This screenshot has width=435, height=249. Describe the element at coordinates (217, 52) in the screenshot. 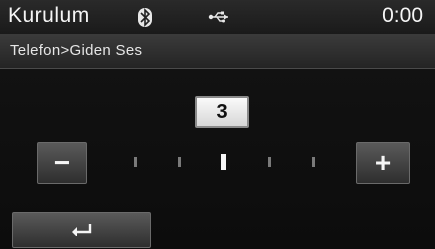

I see `breadcrumb-bar: Telefon>Giden Ses` at that location.